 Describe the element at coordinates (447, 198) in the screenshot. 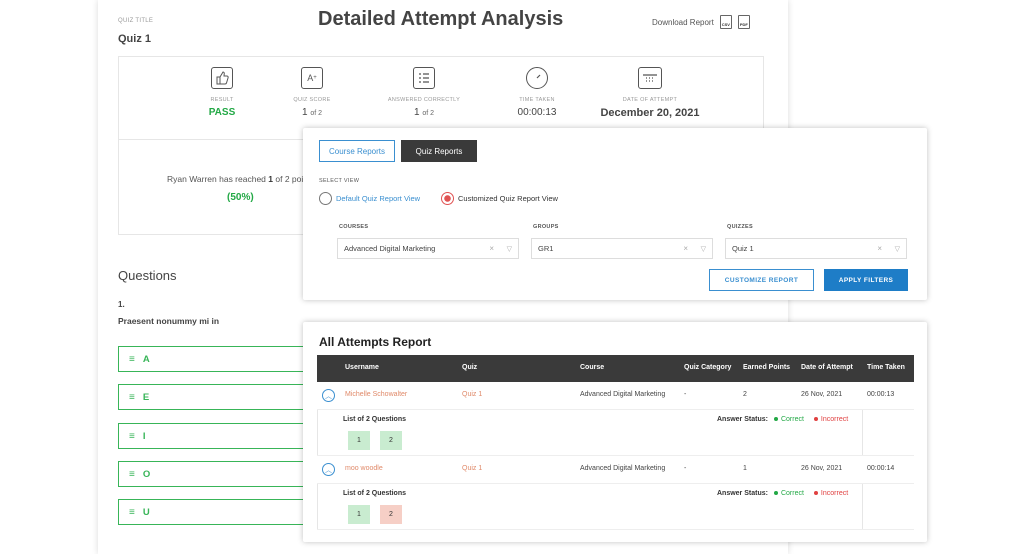

I see `radio-circle-selected` at that location.